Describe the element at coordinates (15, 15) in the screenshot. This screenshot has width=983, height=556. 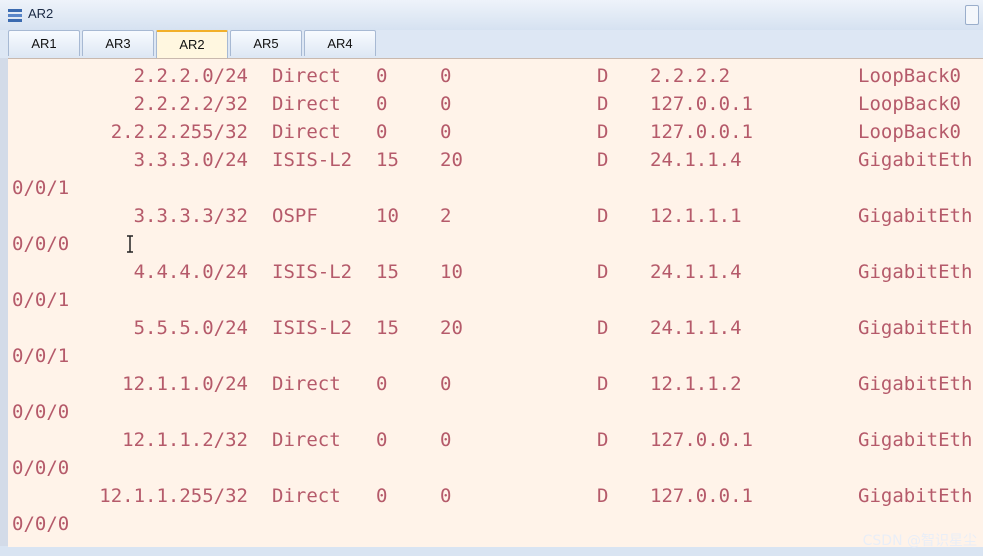
I see `router-app-icon` at that location.